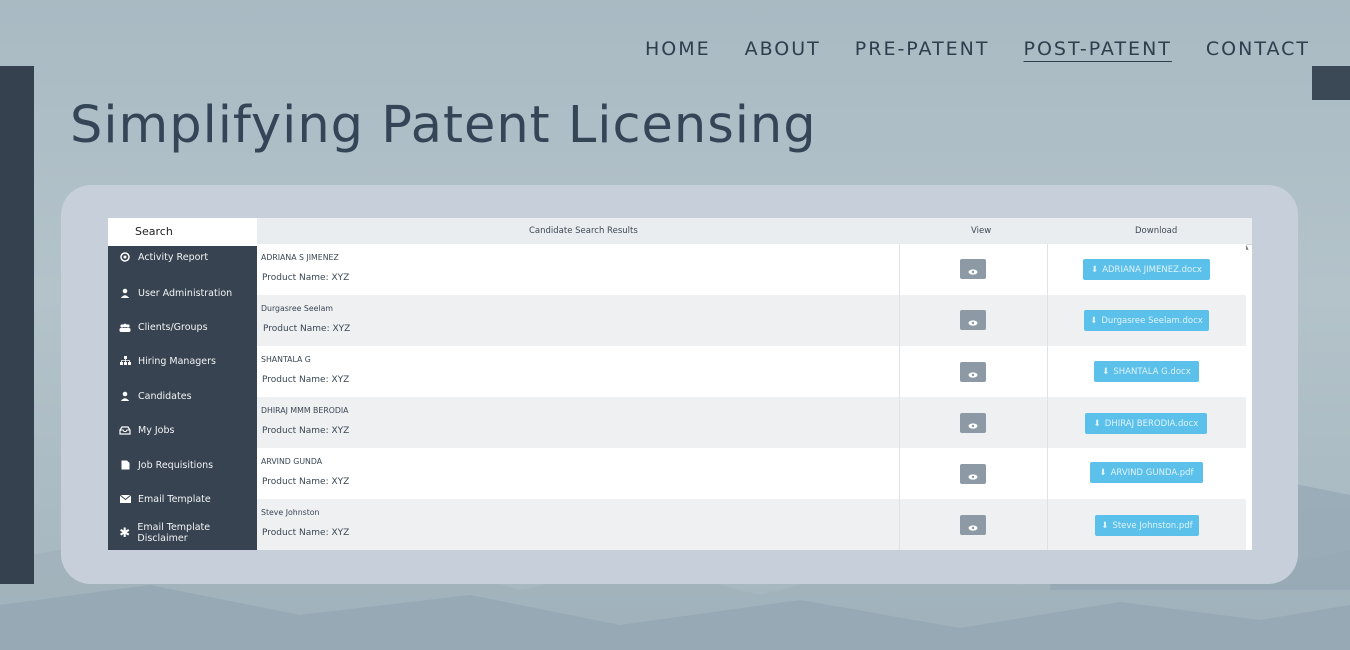 The width and height of the screenshot is (1350, 650). I want to click on org-chart-icon, so click(125, 361).